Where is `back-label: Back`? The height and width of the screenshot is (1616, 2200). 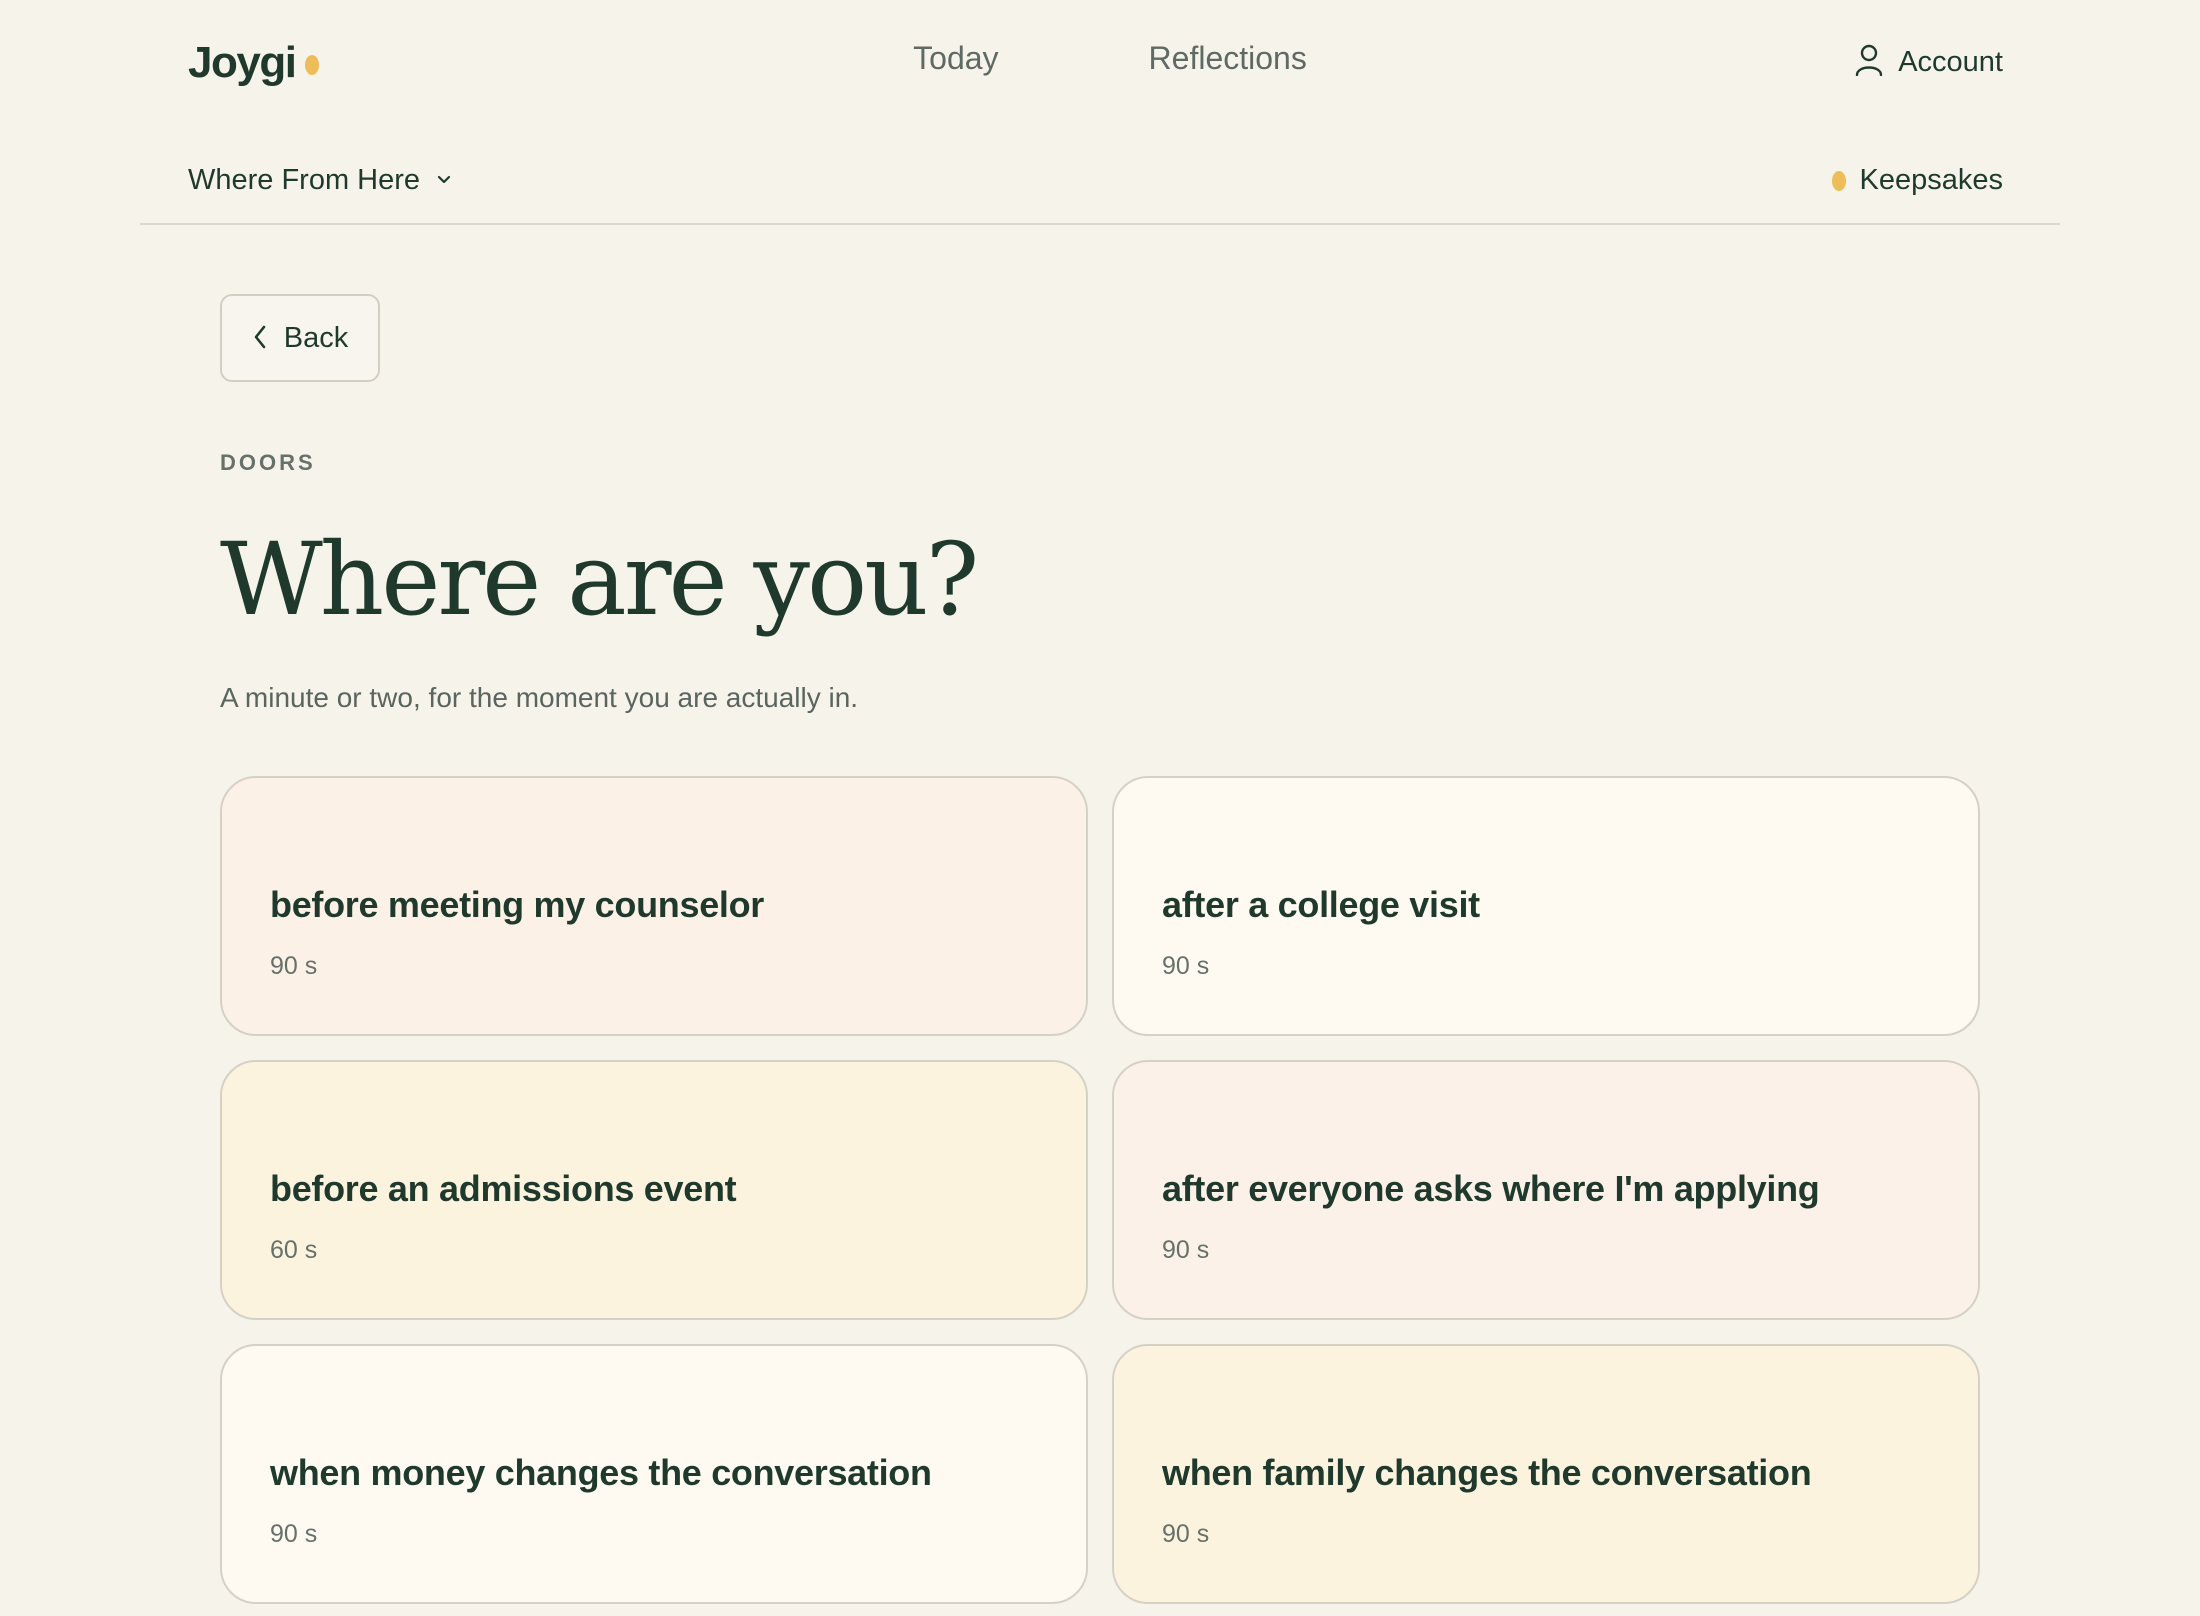 back-label: Back is located at coordinates (316, 337).